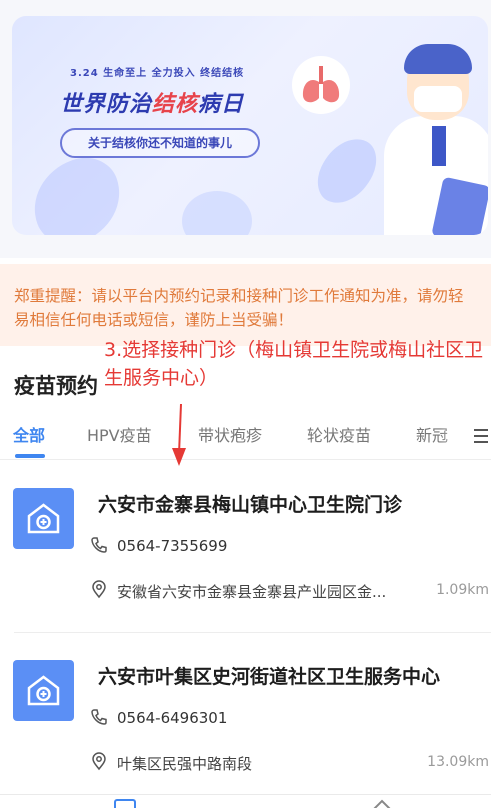  Describe the element at coordinates (382, 803) in the screenshot. I see `nav-profile-icon` at that location.